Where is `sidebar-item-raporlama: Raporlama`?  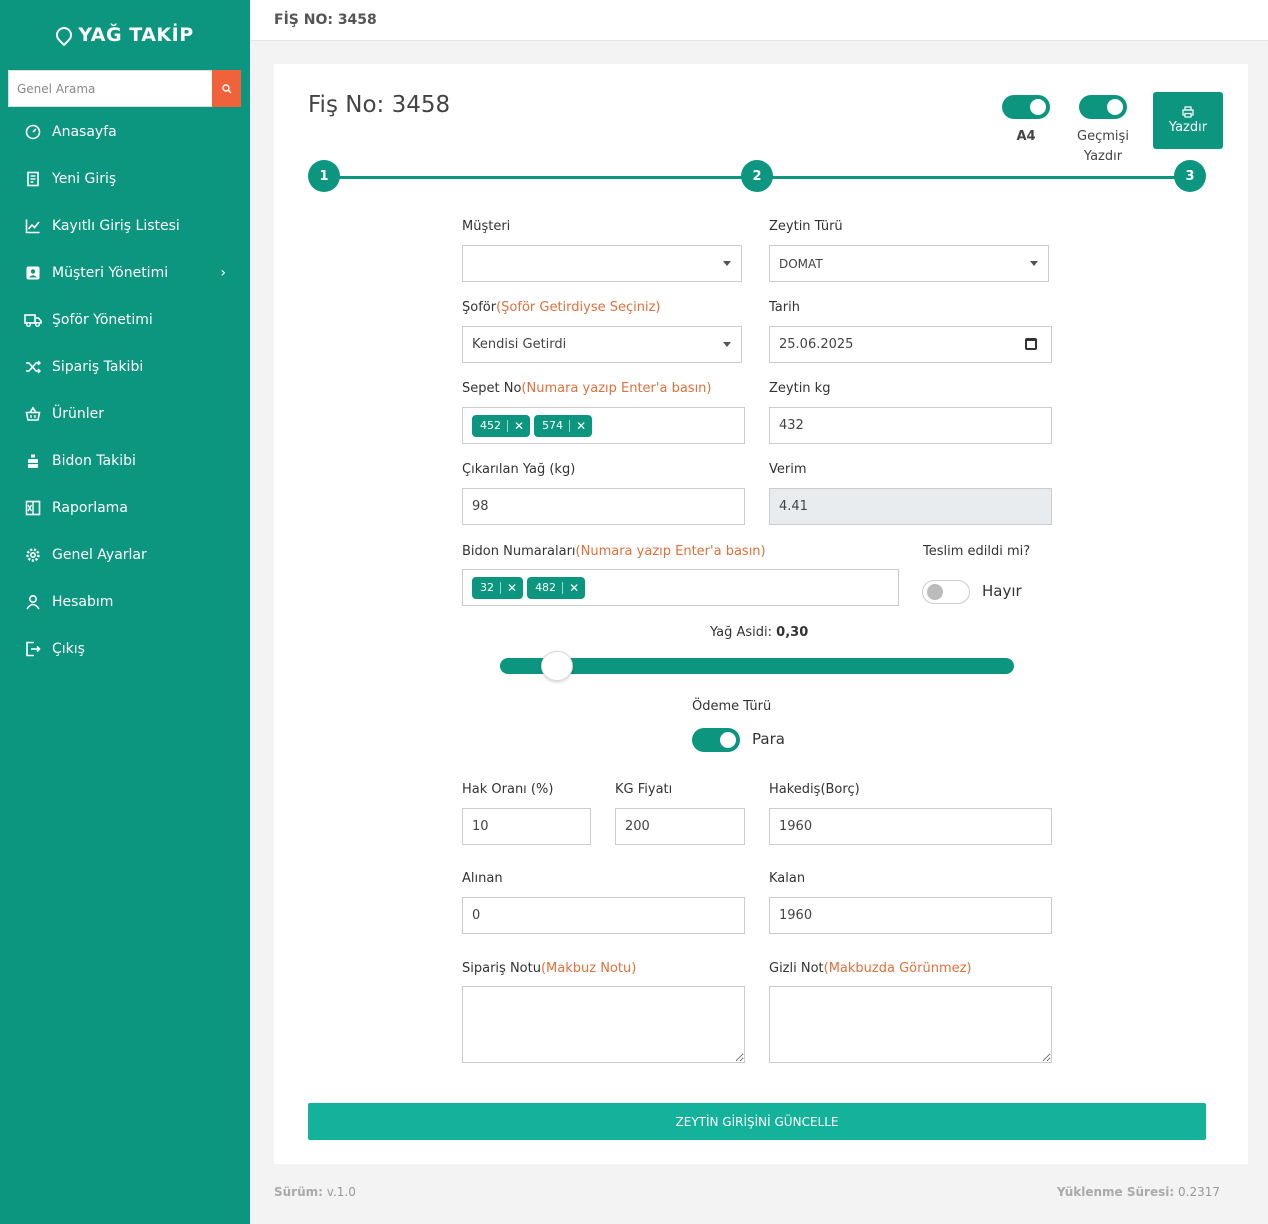 sidebar-item-raporlama: Raporlama is located at coordinates (125, 507).